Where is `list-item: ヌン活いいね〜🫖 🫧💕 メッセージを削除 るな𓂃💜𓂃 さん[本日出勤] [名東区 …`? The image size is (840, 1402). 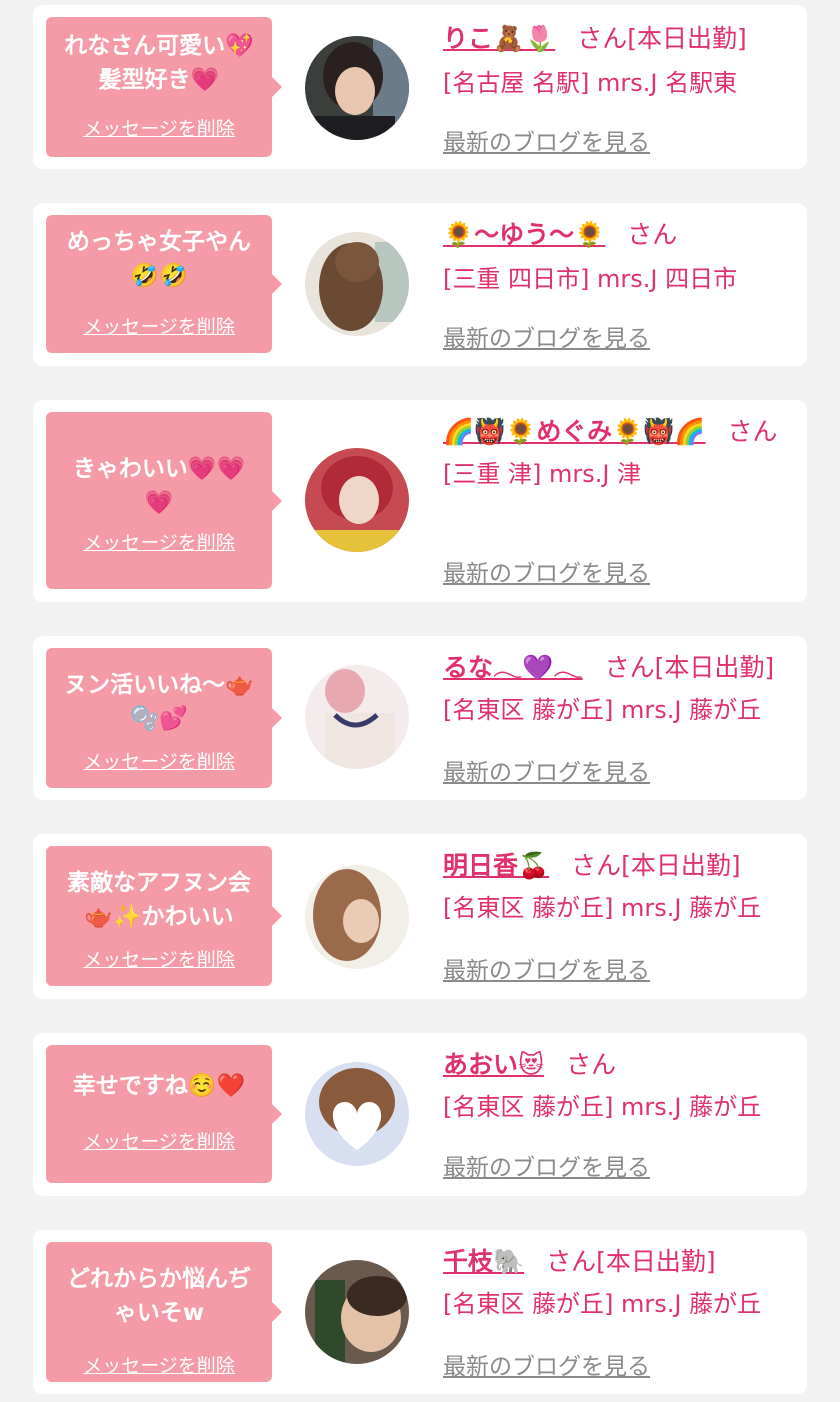 list-item: ヌン活いいね〜🫖 🫧💕 メッセージを削除 るな𓂃💜𓂃 さん[本日出勤] [名東区 … is located at coordinates (420, 718).